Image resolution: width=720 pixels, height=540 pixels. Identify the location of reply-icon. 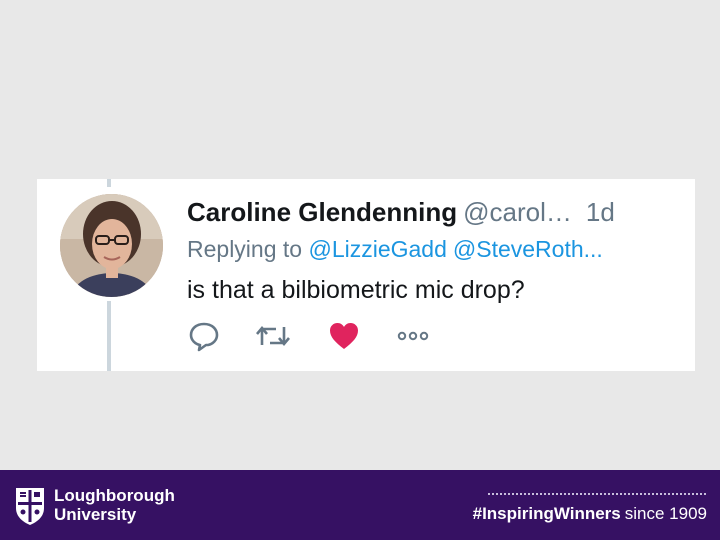
(204, 337).